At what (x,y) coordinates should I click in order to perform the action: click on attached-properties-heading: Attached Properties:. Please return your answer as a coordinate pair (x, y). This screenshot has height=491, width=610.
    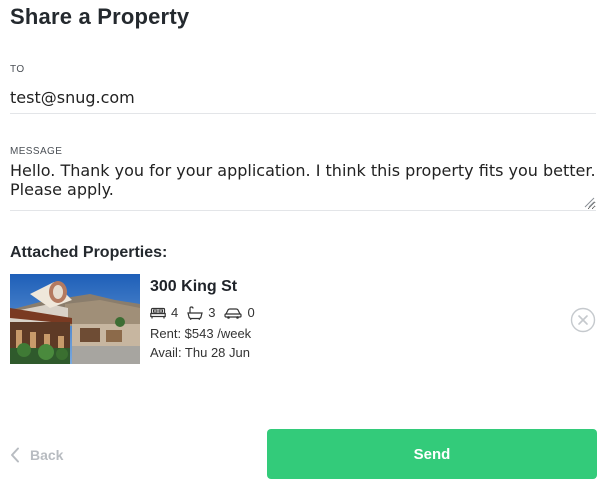
    Looking at the image, I should click on (89, 252).